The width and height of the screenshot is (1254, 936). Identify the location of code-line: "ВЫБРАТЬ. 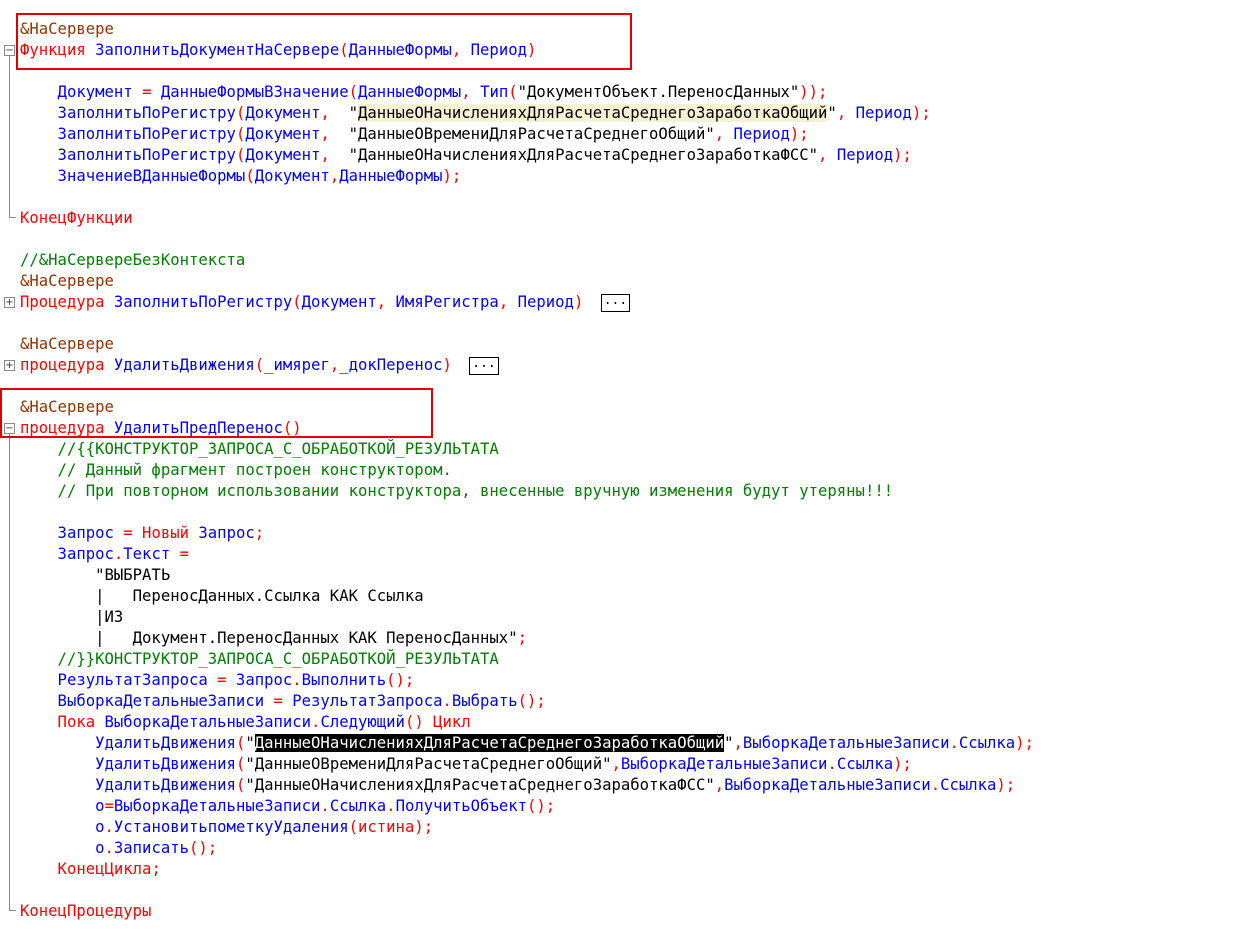
(95, 575).